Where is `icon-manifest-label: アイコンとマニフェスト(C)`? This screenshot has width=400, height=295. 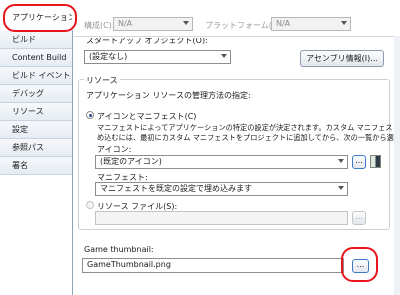
icon-manifest-label: アイコンとマニフェスト(C) is located at coordinates (147, 116).